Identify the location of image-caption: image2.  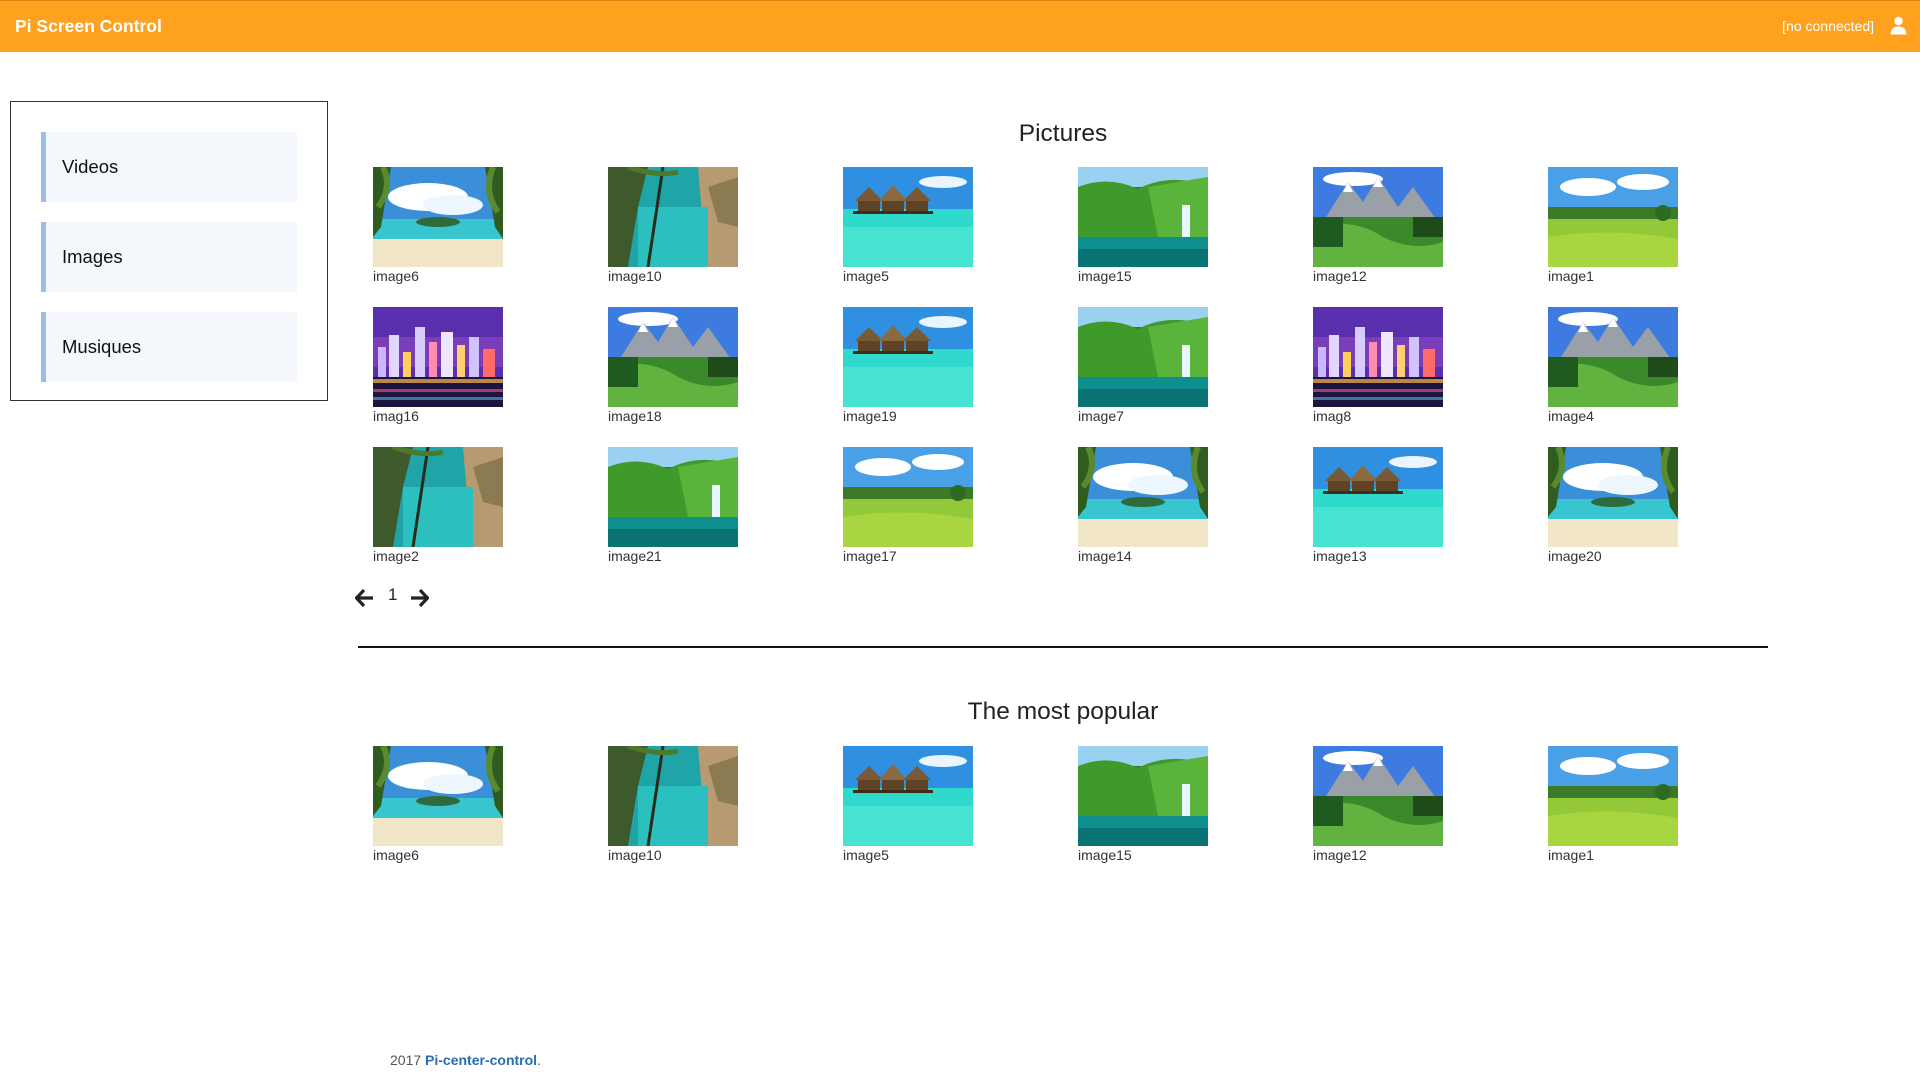
(396, 556).